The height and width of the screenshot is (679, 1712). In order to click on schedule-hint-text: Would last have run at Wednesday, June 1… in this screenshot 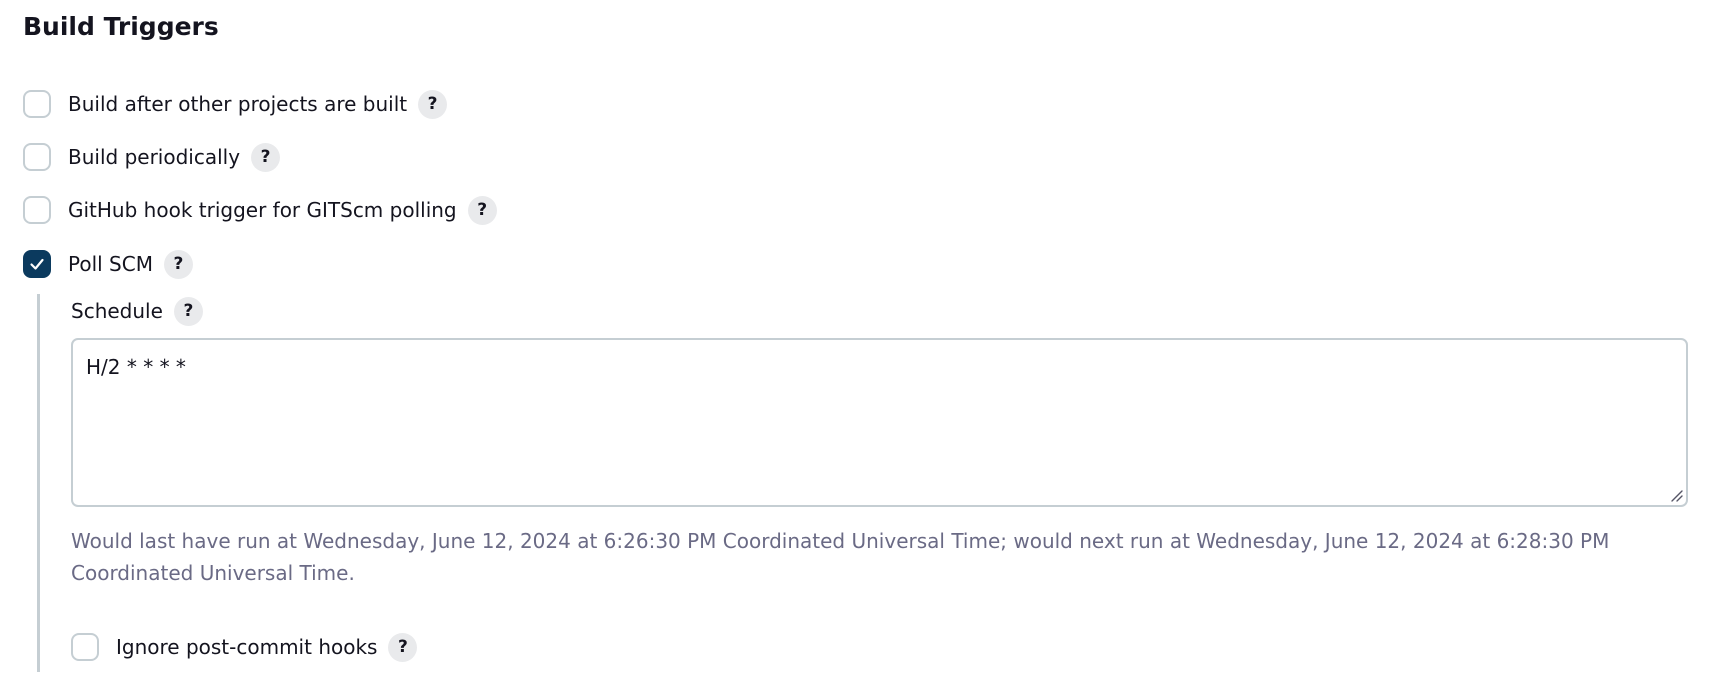, I will do `click(840, 557)`.